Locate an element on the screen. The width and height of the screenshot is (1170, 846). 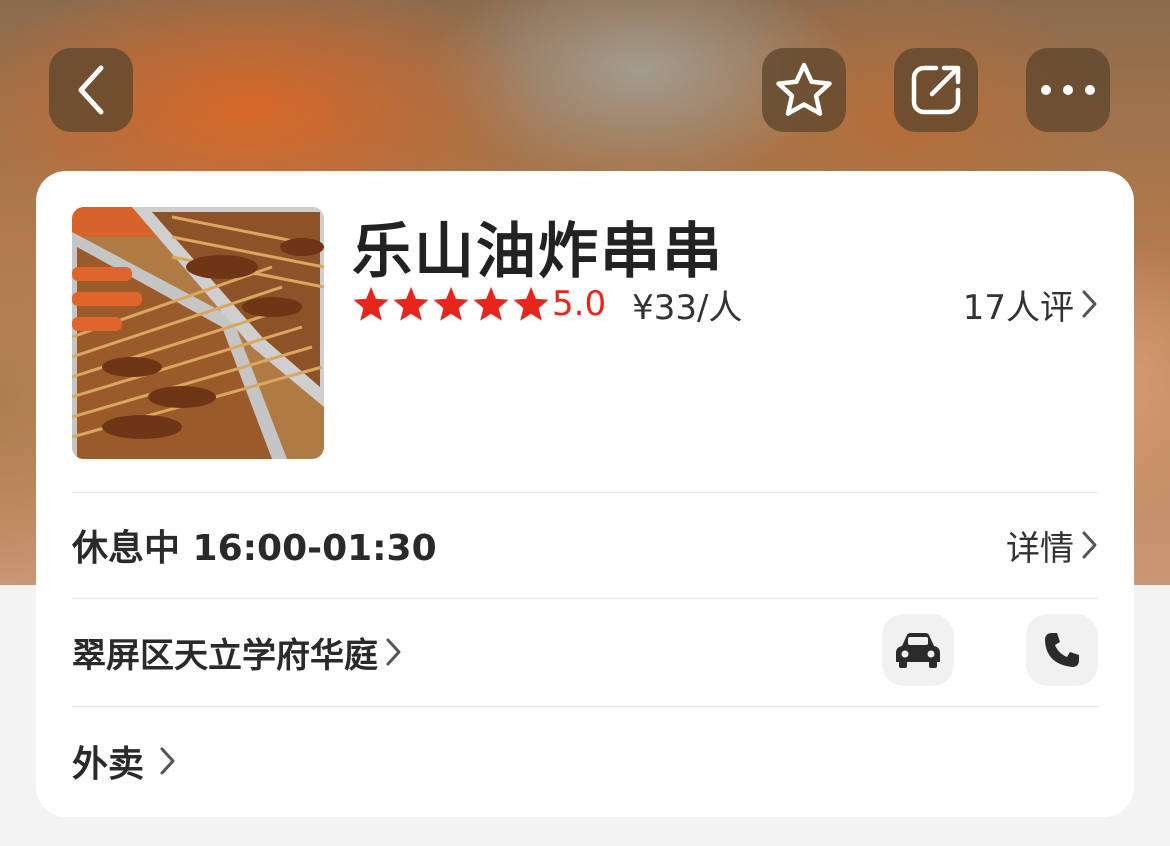
navigate-button is located at coordinates (918, 650).